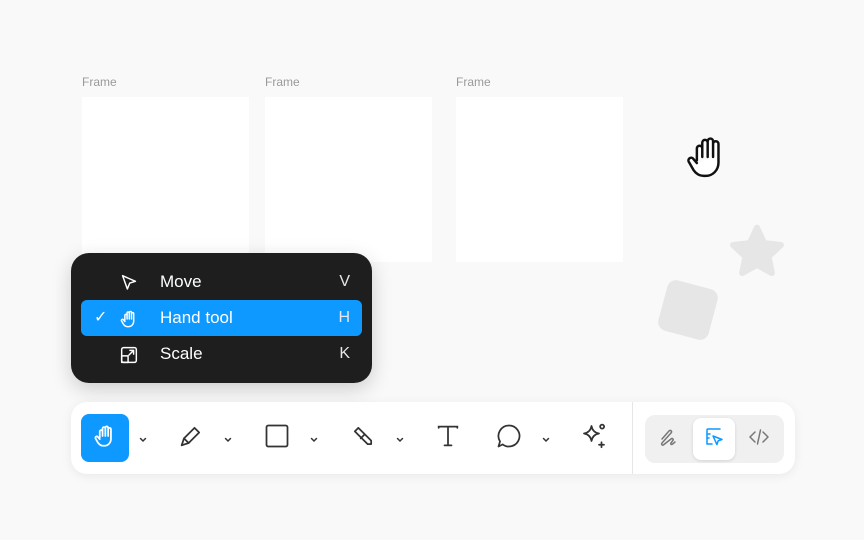  What do you see at coordinates (344, 353) in the screenshot?
I see `menu-item-shortcut: K` at bounding box center [344, 353].